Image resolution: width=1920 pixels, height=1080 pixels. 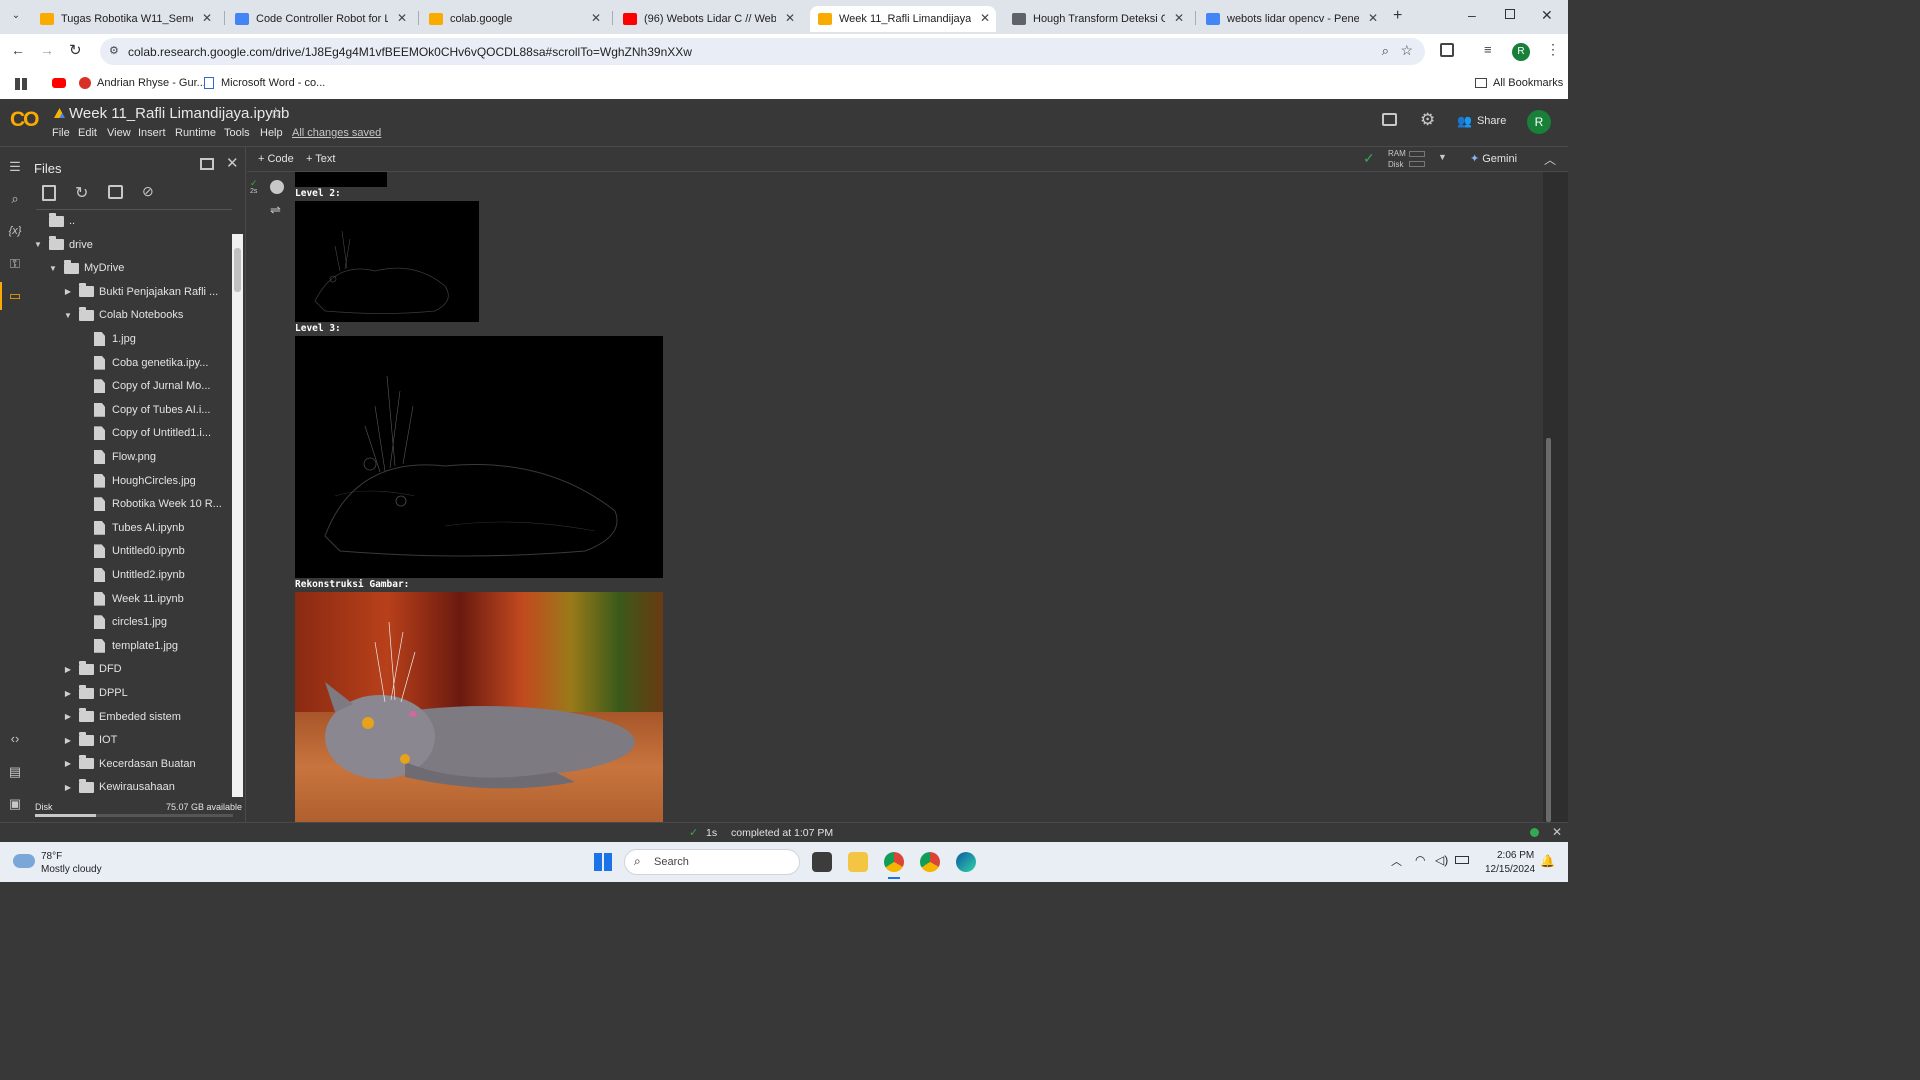 What do you see at coordinates (232, 163) in the screenshot?
I see `close-pane-icon: ✕` at bounding box center [232, 163].